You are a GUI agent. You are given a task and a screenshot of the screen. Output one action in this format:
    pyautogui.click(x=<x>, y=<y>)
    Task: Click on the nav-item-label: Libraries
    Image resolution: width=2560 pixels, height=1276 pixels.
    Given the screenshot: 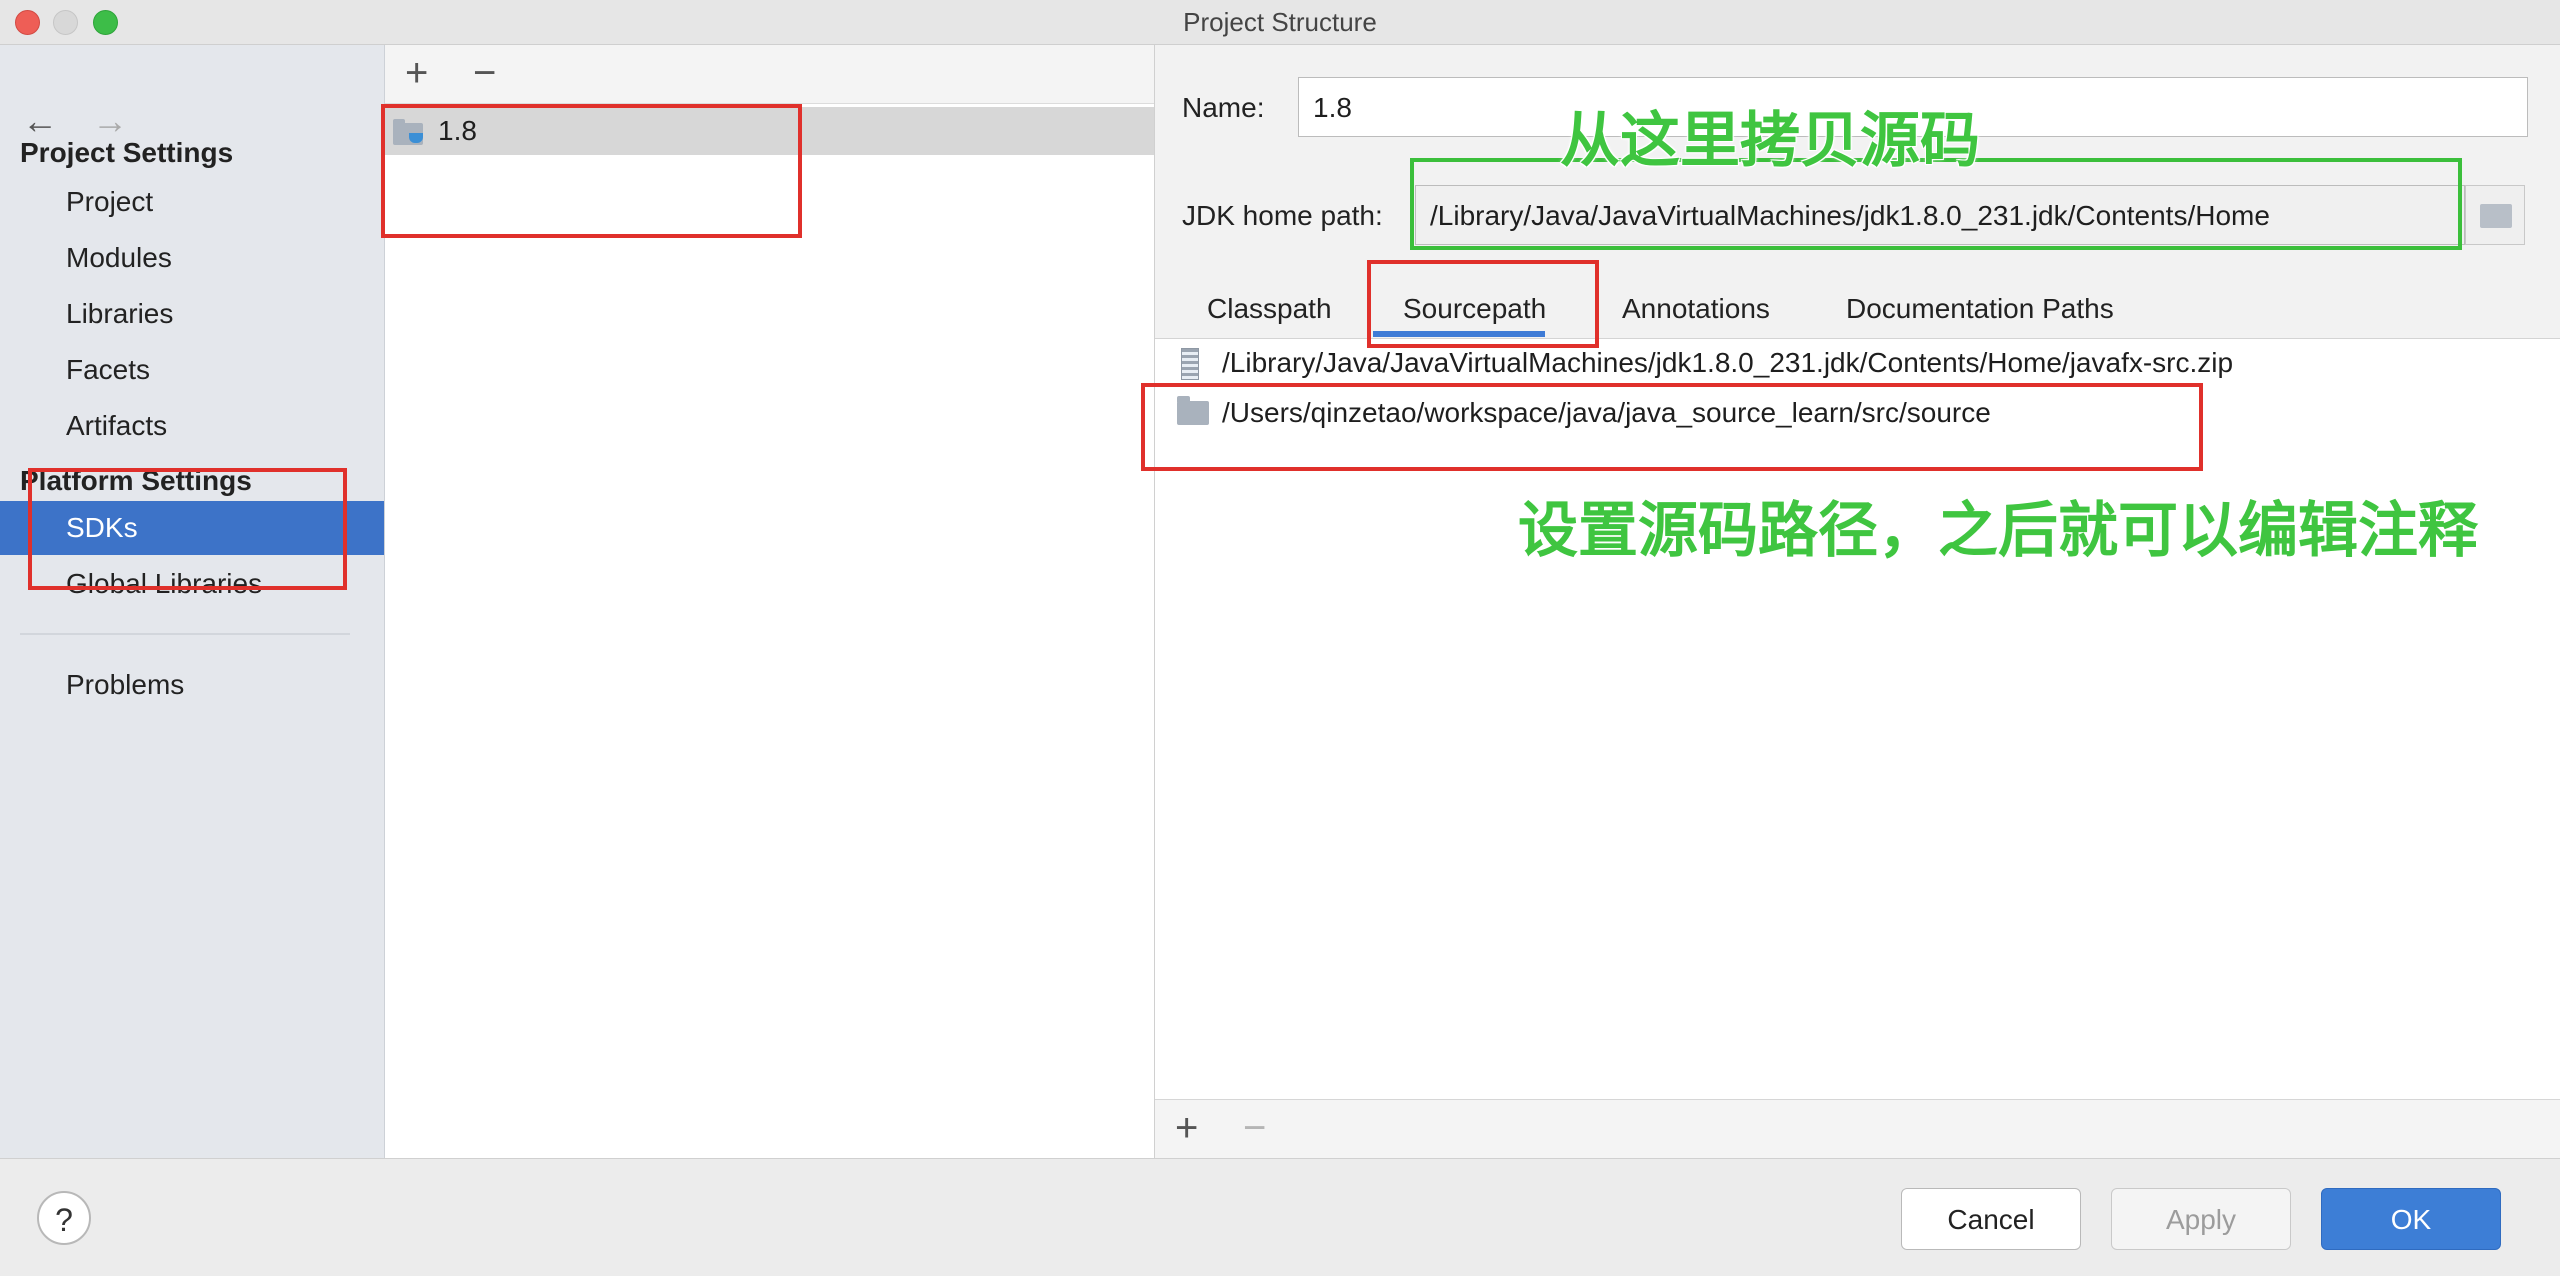 What is the action you would take?
    pyautogui.click(x=120, y=313)
    